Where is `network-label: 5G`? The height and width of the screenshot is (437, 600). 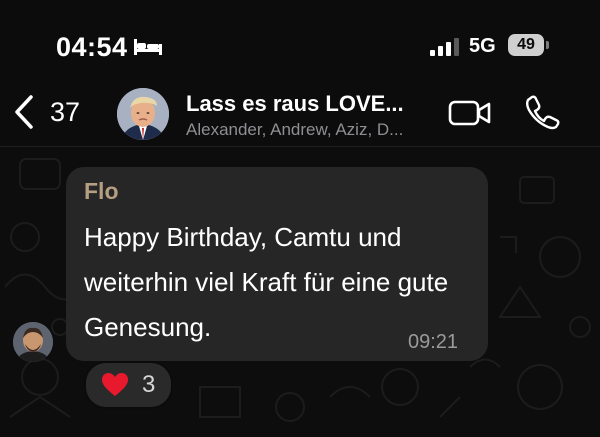
network-label: 5G is located at coordinates (482, 46).